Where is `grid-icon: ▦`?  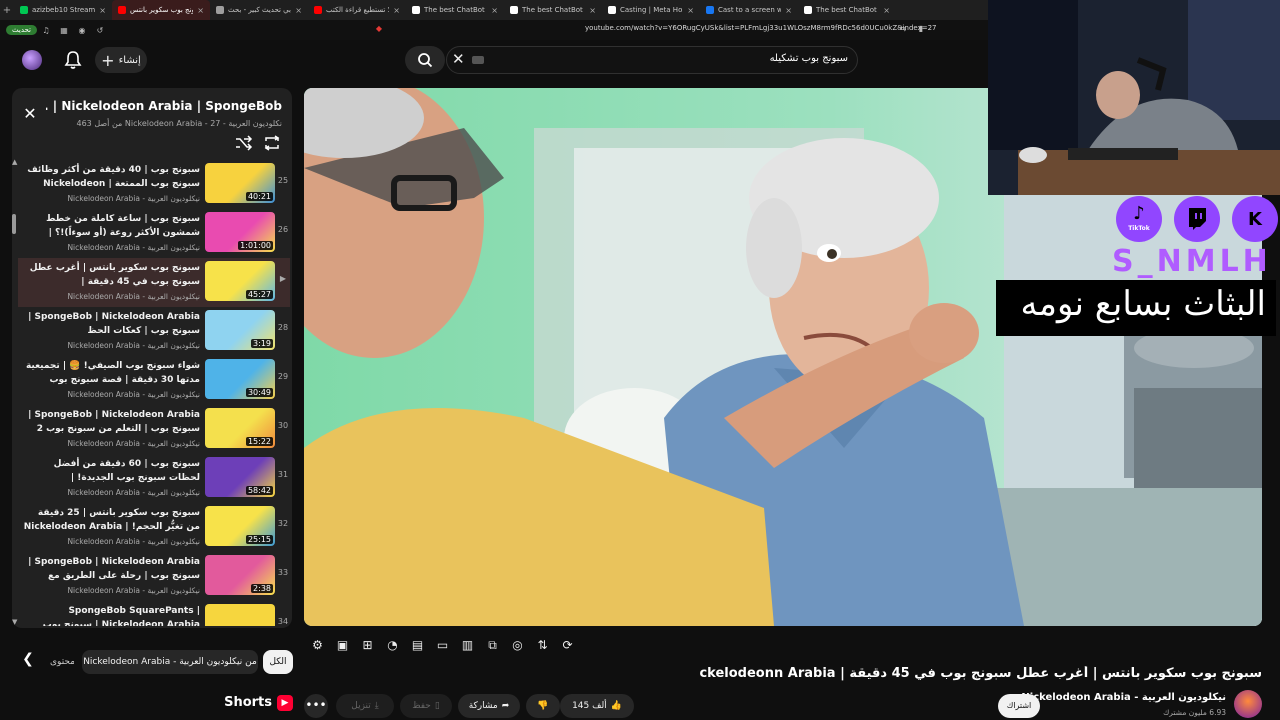
grid-icon: ▦ is located at coordinates (64, 30).